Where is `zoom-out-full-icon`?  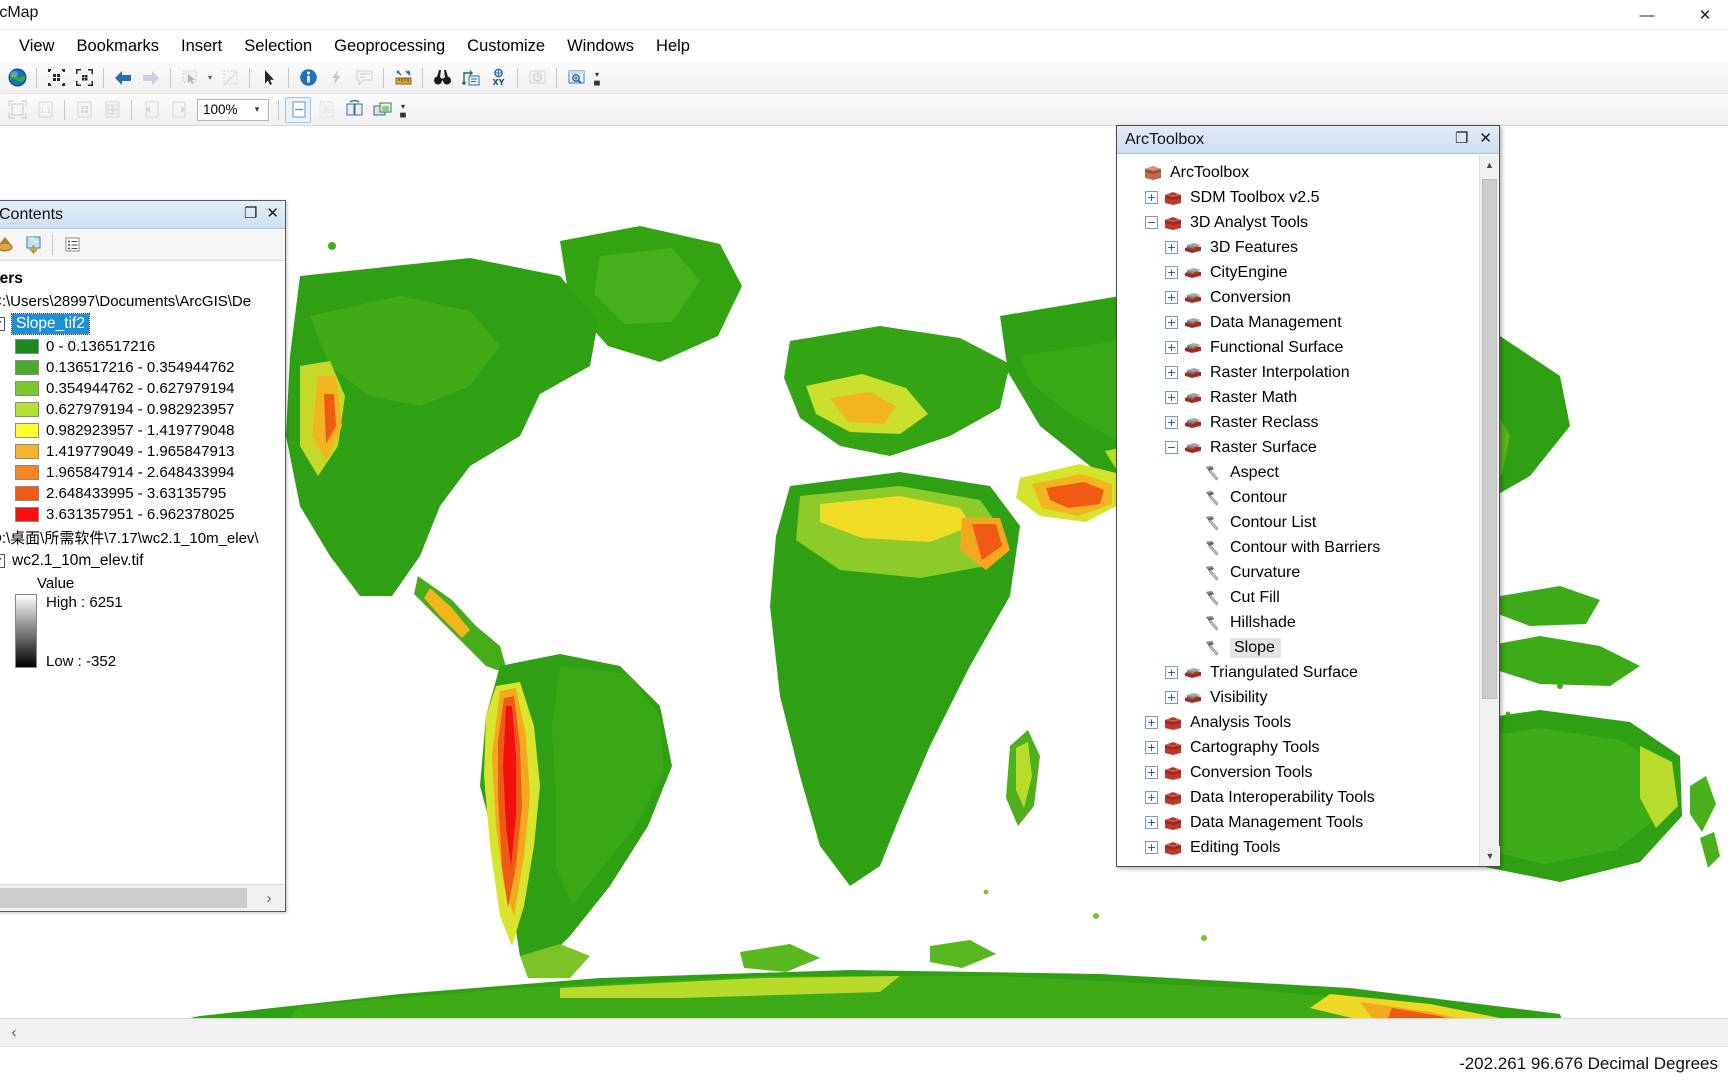
zoom-out-full-icon is located at coordinates (56, 78).